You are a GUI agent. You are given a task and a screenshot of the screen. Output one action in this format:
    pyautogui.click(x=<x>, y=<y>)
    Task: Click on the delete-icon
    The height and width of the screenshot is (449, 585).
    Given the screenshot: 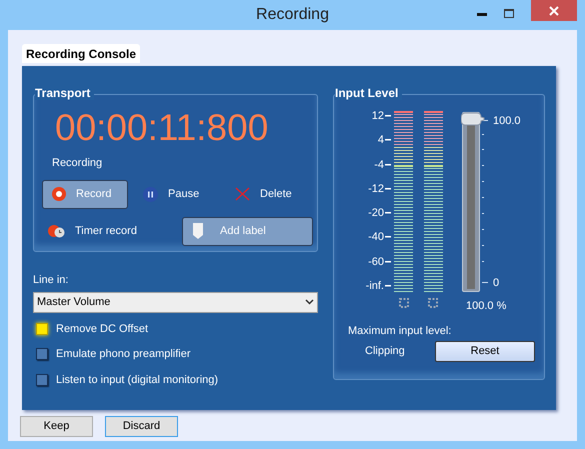 What is the action you would take?
    pyautogui.click(x=242, y=194)
    